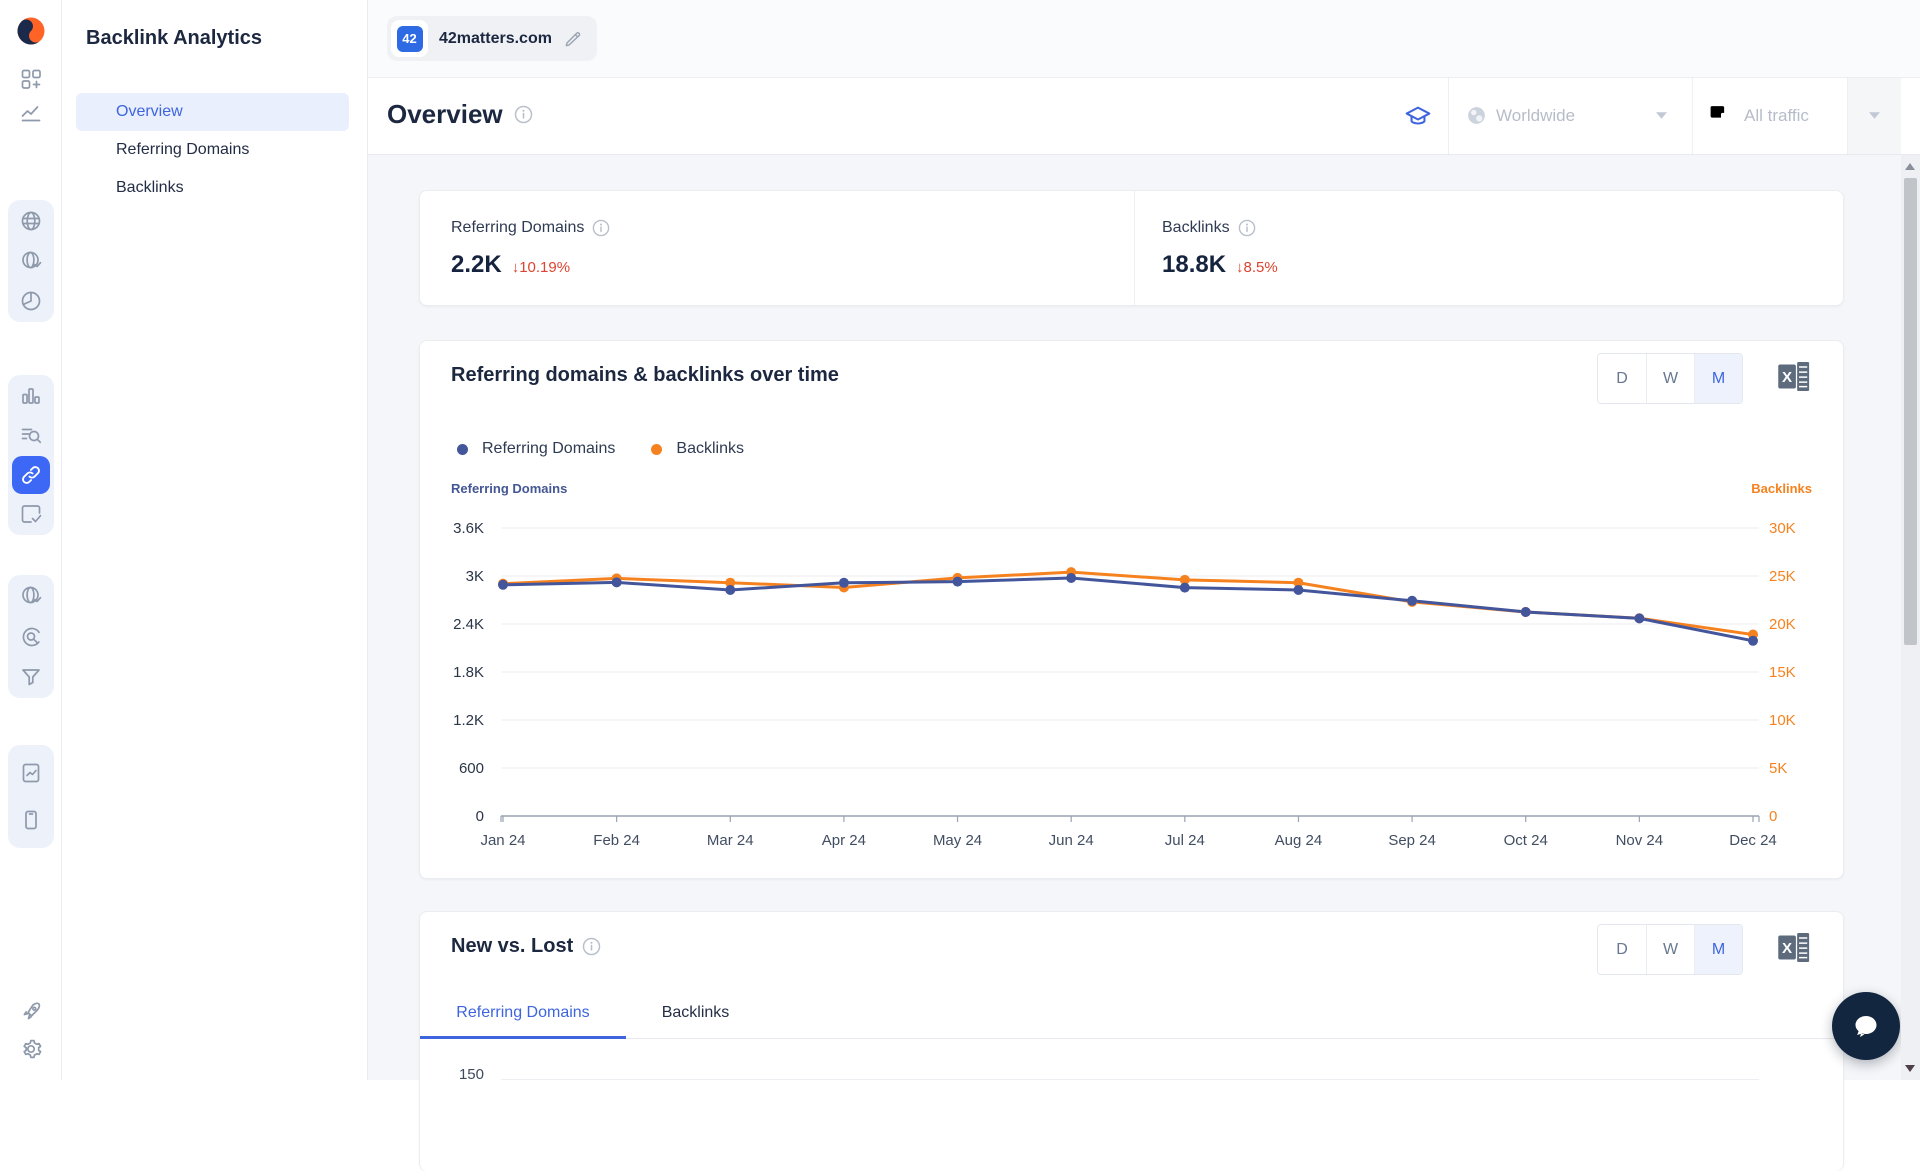 The width and height of the screenshot is (1920, 1171). I want to click on right-axis-title: Backlinks, so click(1781, 488).